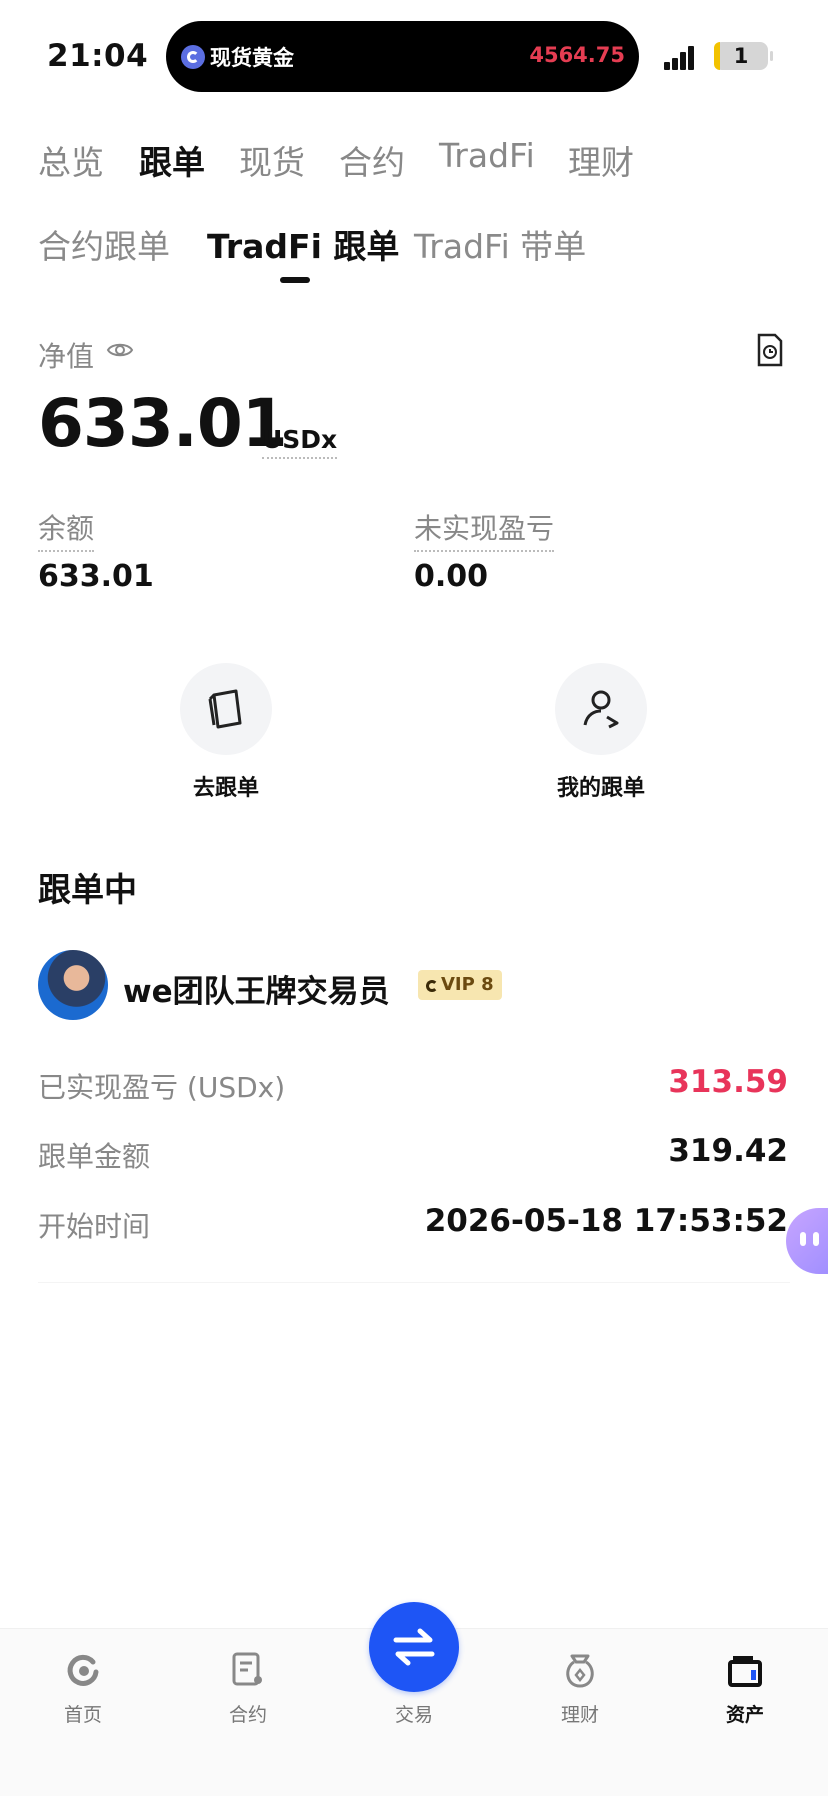 This screenshot has height=1796, width=828. Describe the element at coordinates (83, 1713) in the screenshot. I see `nav-home: 首页` at that location.